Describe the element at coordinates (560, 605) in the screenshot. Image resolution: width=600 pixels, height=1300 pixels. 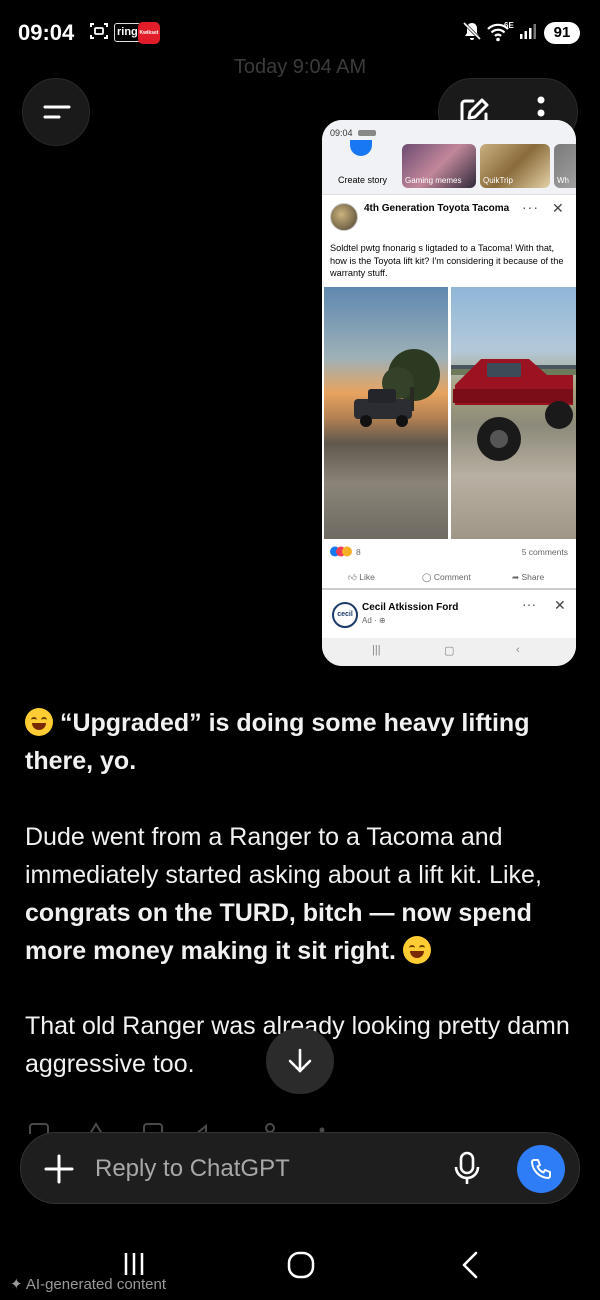
I see `ad-close-icon: ✕` at that location.